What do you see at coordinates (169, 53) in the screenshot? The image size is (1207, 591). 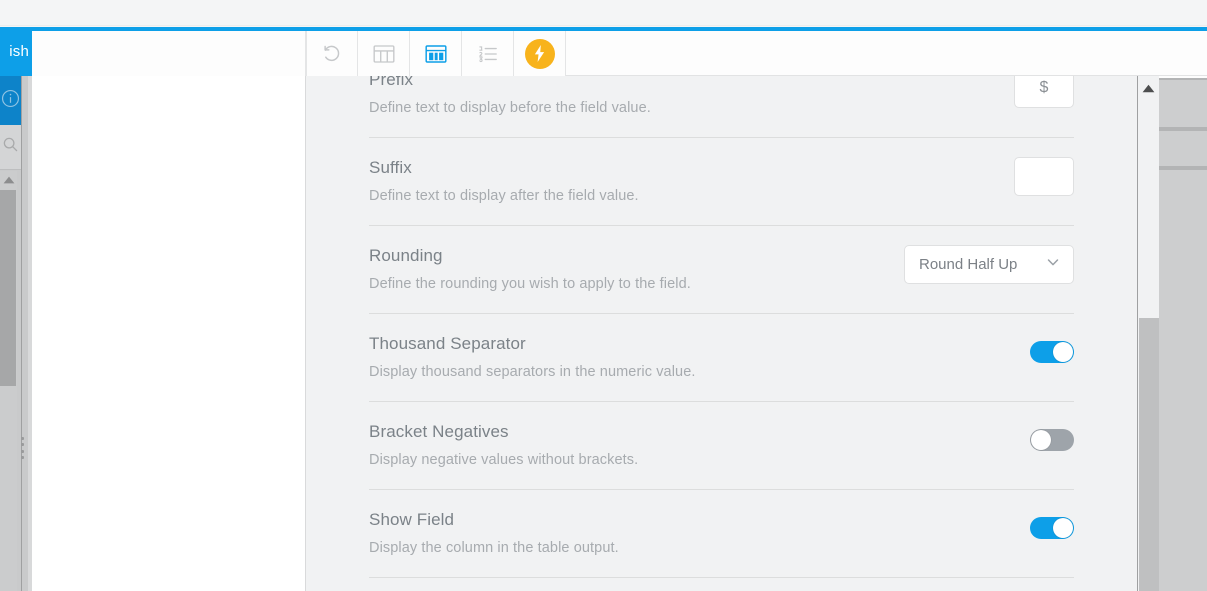 I see `header-left-cell` at bounding box center [169, 53].